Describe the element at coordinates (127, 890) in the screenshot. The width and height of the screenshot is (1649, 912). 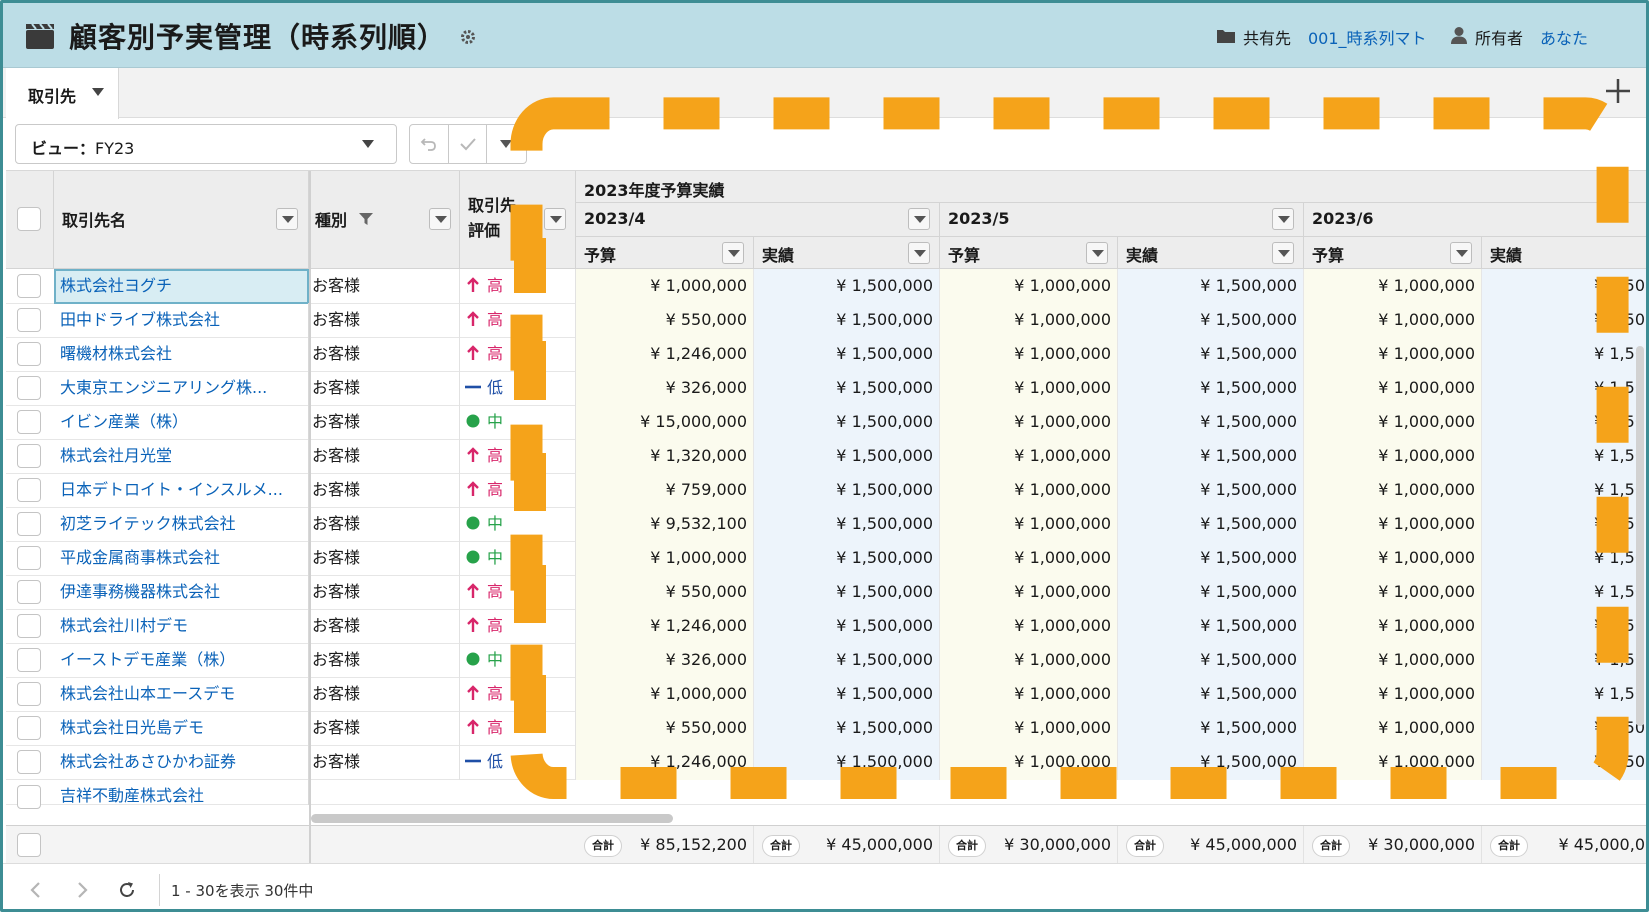
I see `refresh-icon` at that location.